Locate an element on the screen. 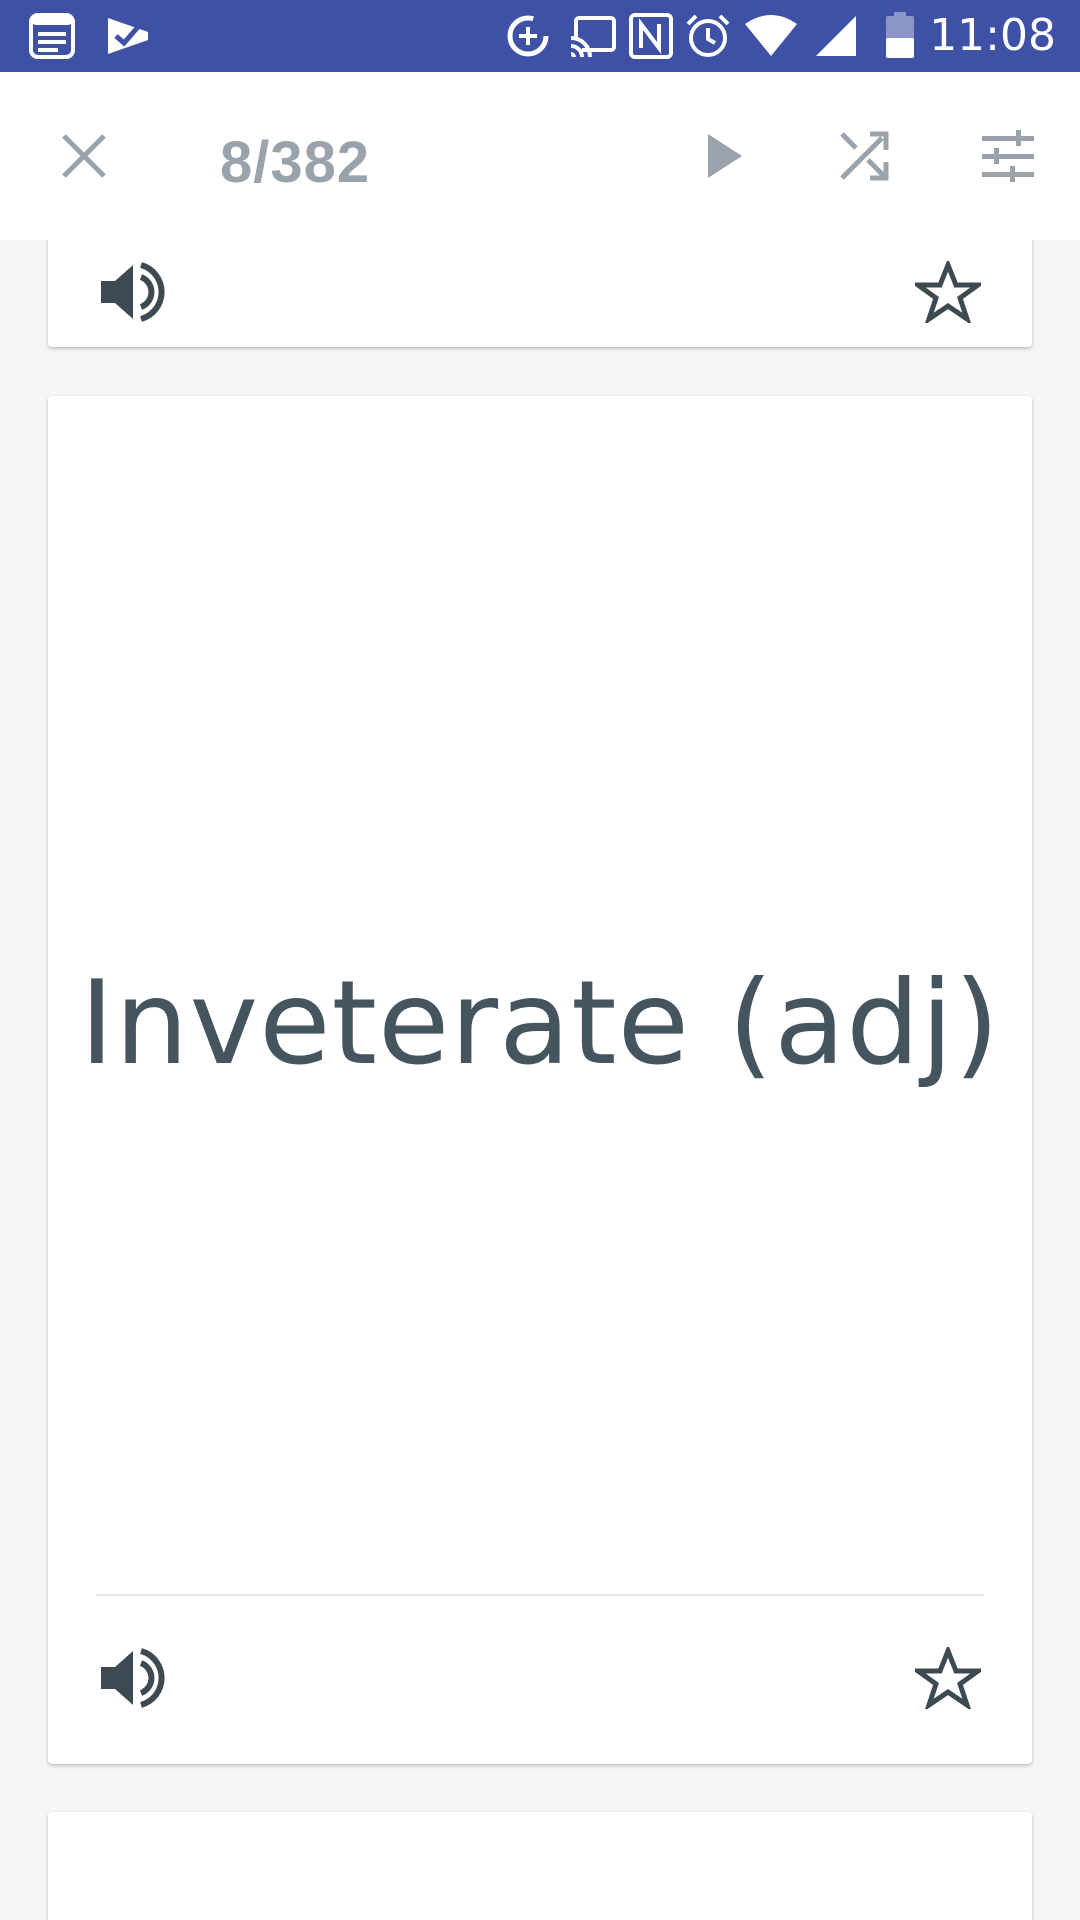  favorite-button is located at coordinates (948, 1680).